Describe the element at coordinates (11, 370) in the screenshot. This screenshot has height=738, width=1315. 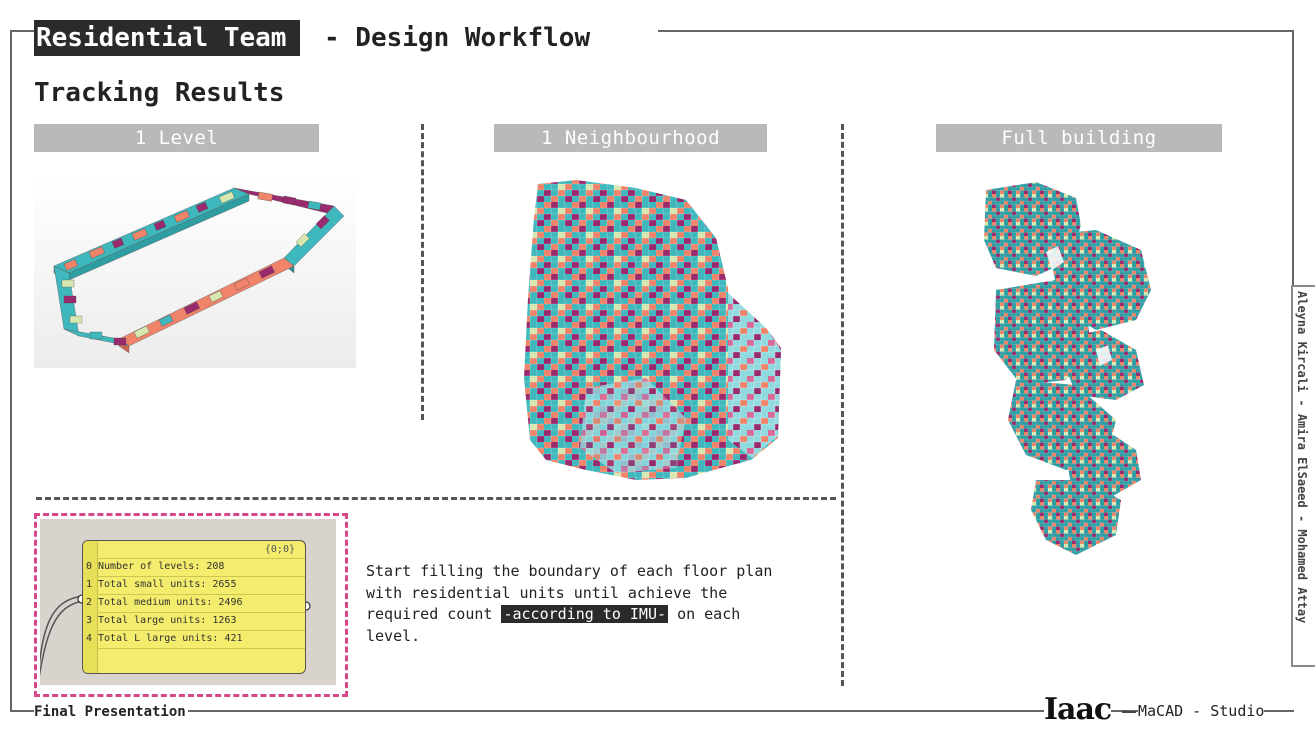
I see `frame-left` at that location.